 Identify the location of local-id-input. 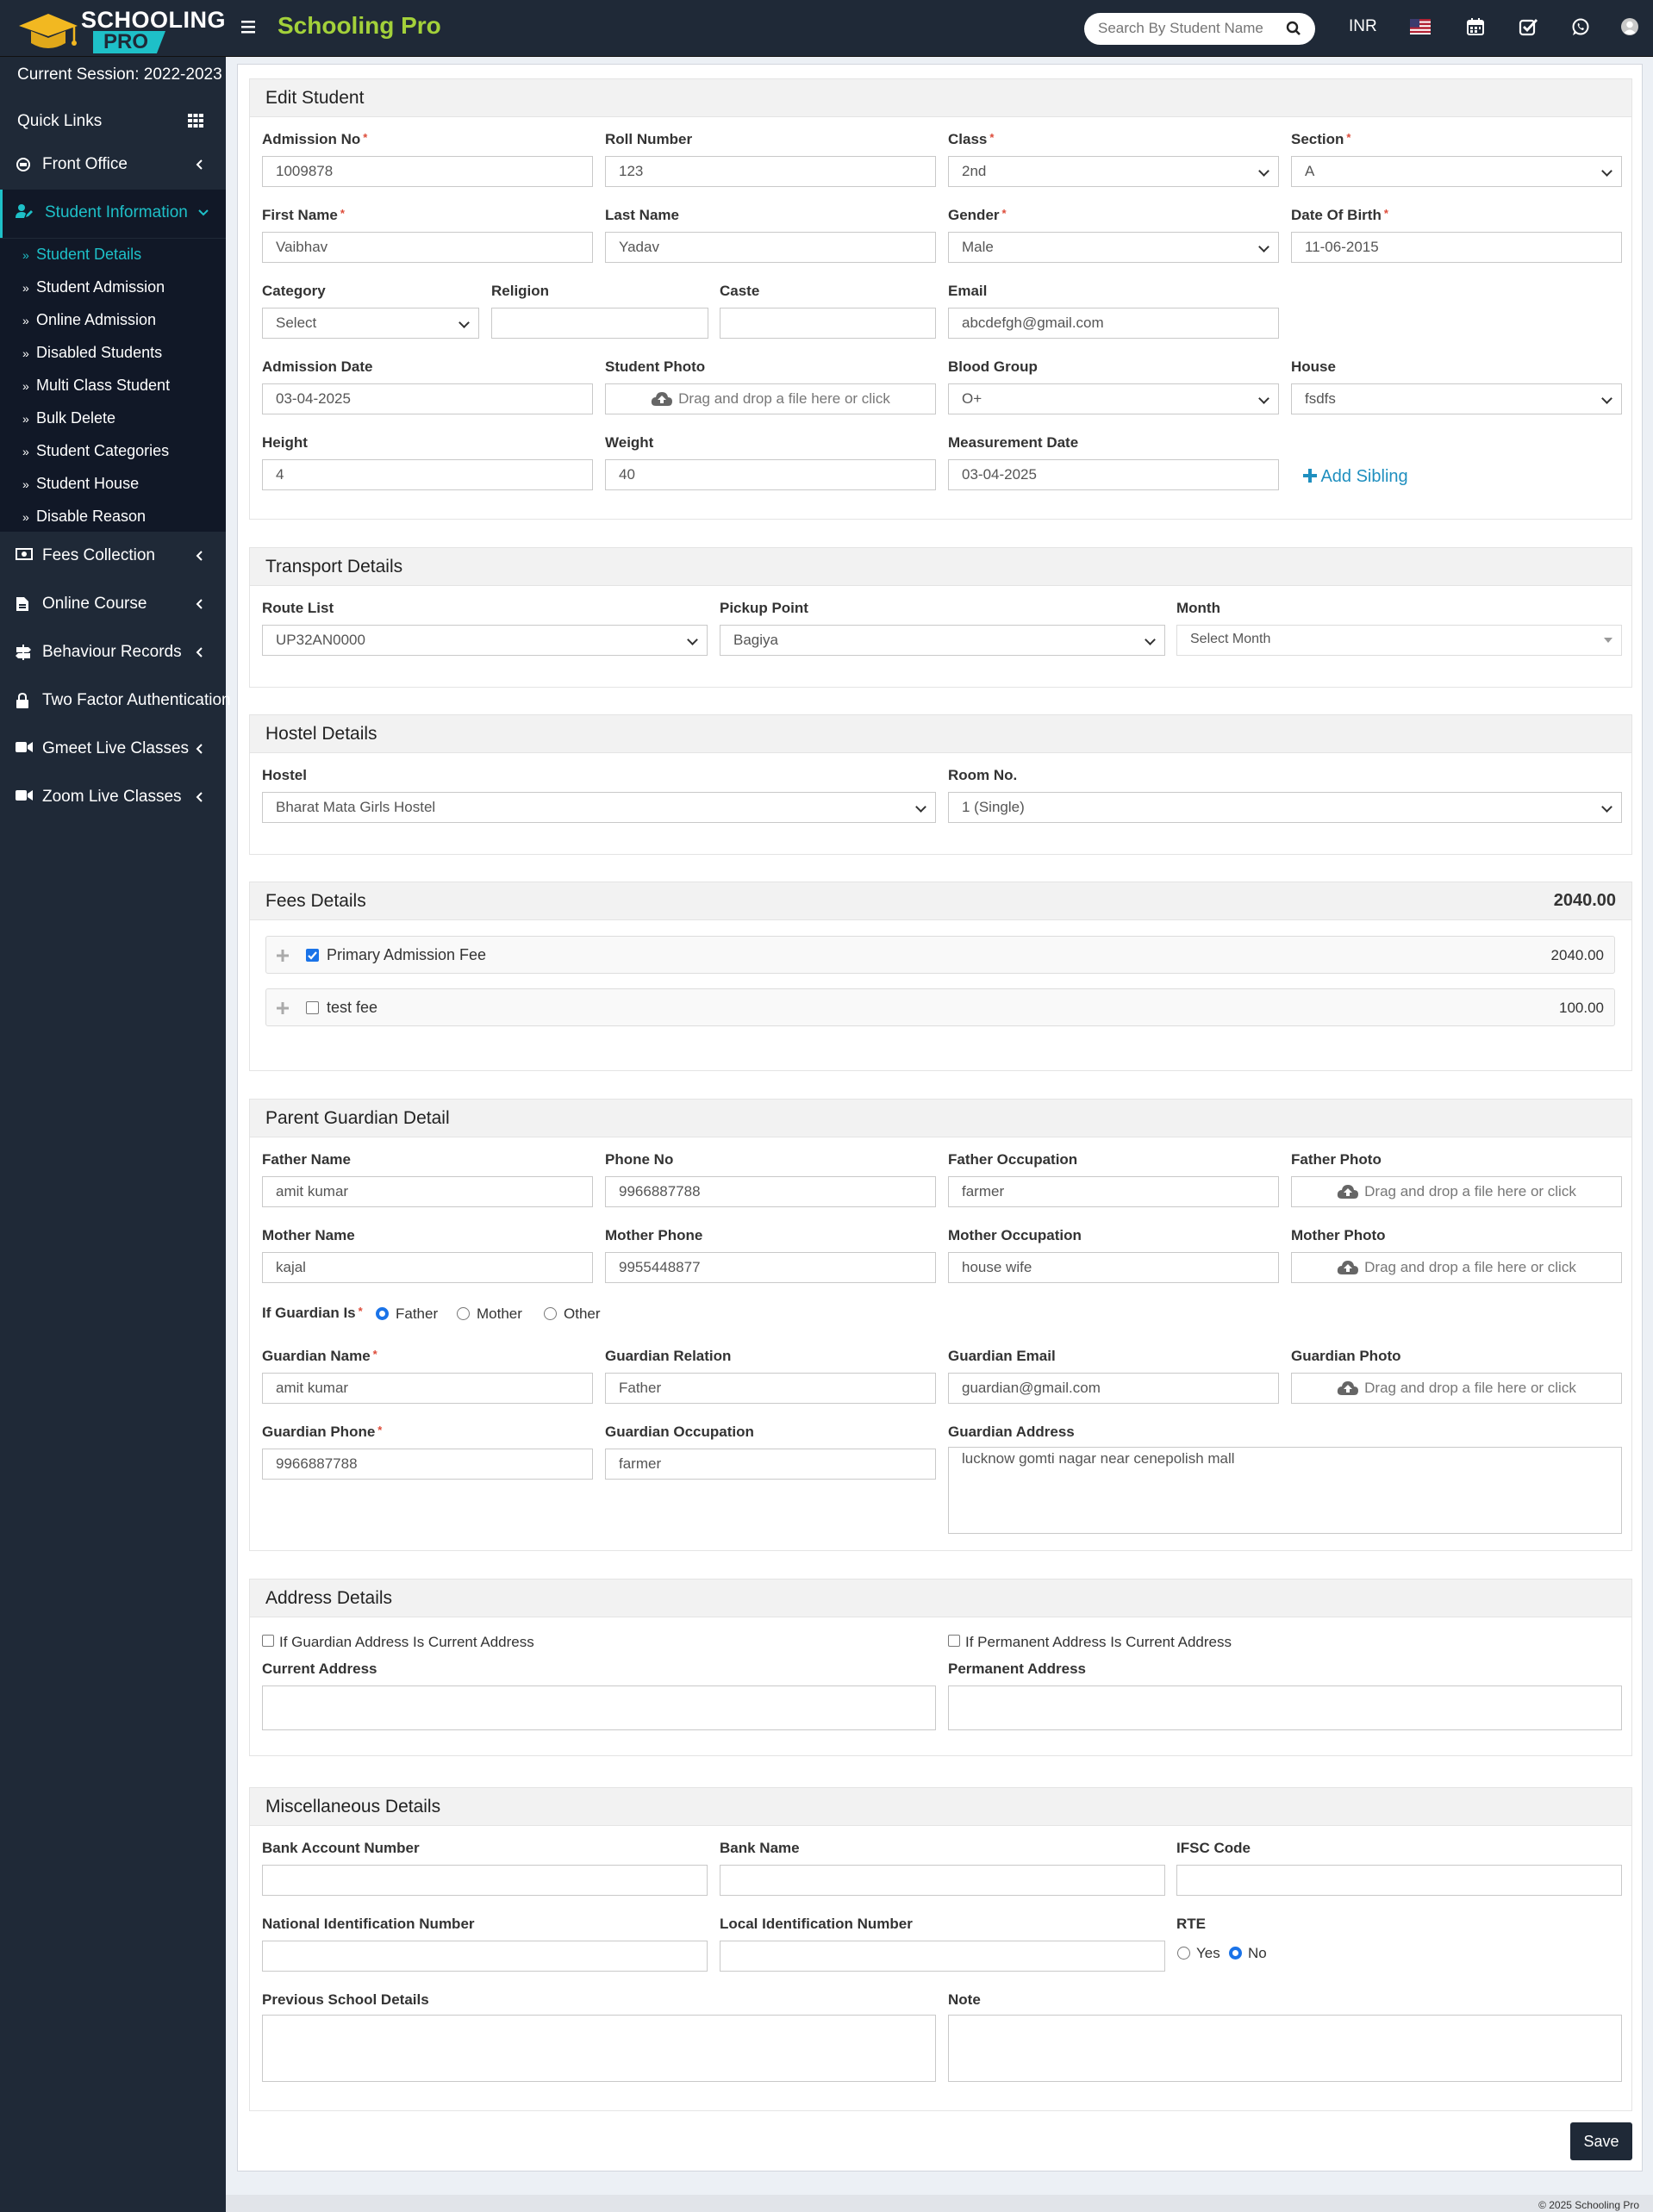
(942, 1957).